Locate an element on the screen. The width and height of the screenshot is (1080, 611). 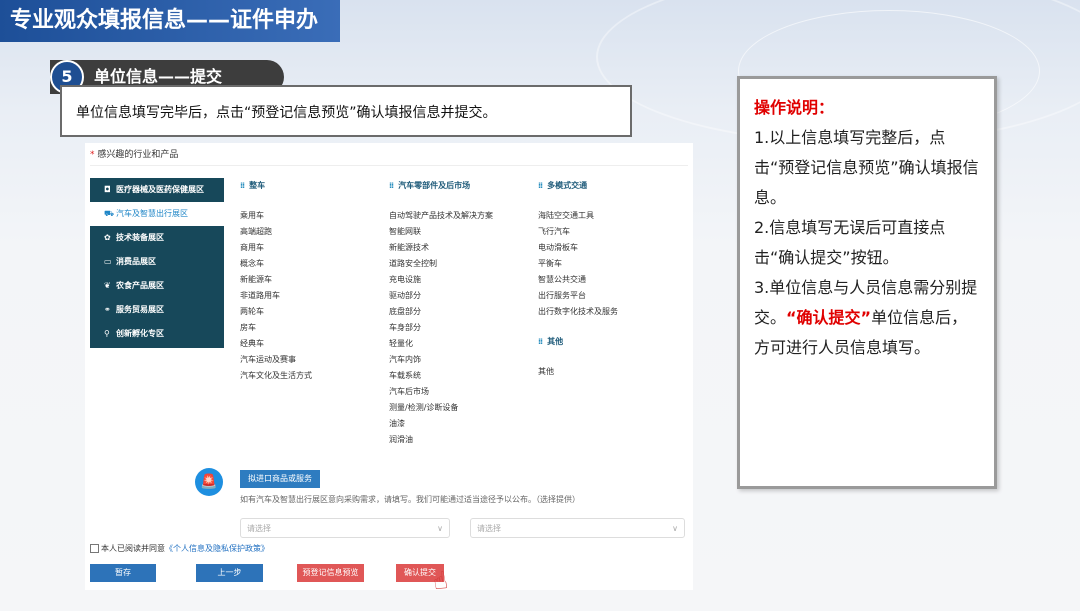
category-label: 医疗器械及医药保健展区 is located at coordinates (160, 189).